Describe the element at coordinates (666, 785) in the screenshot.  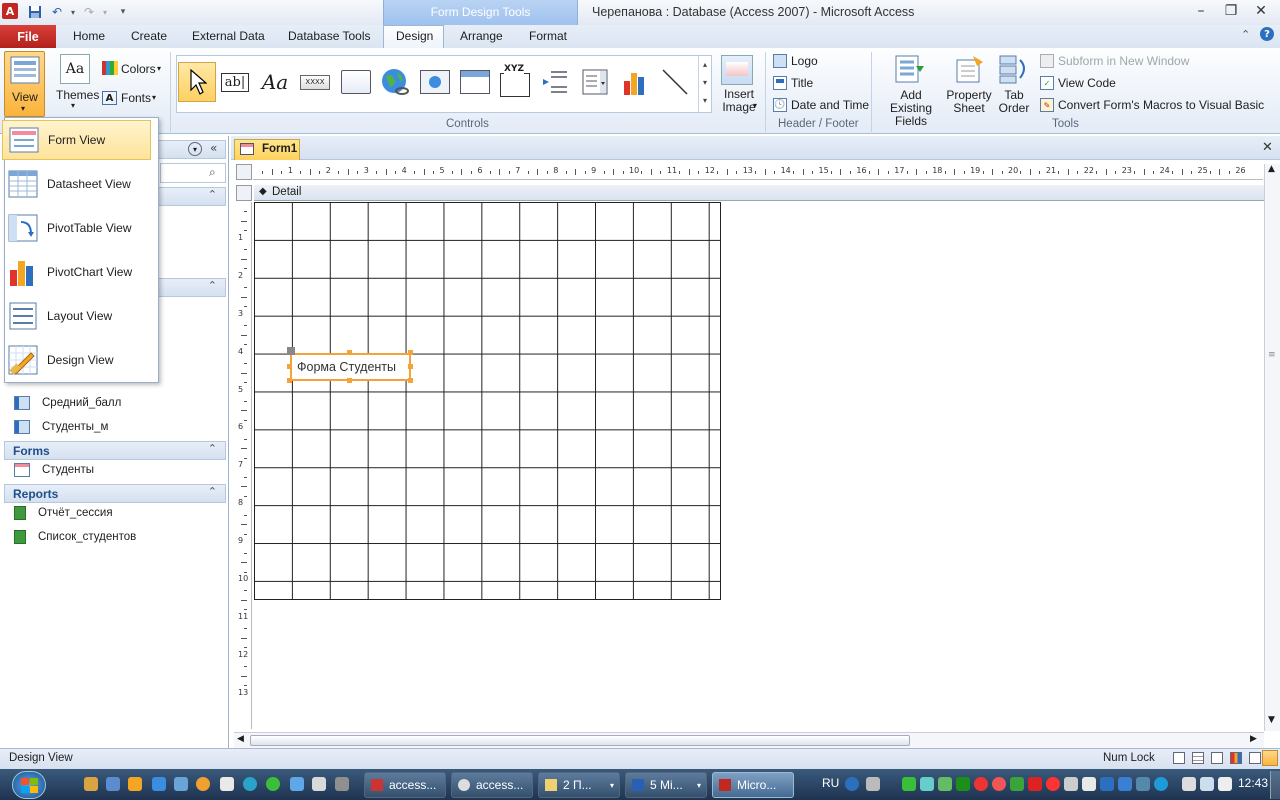
I see `taskbar-button: 5 Mi... ▾` at that location.